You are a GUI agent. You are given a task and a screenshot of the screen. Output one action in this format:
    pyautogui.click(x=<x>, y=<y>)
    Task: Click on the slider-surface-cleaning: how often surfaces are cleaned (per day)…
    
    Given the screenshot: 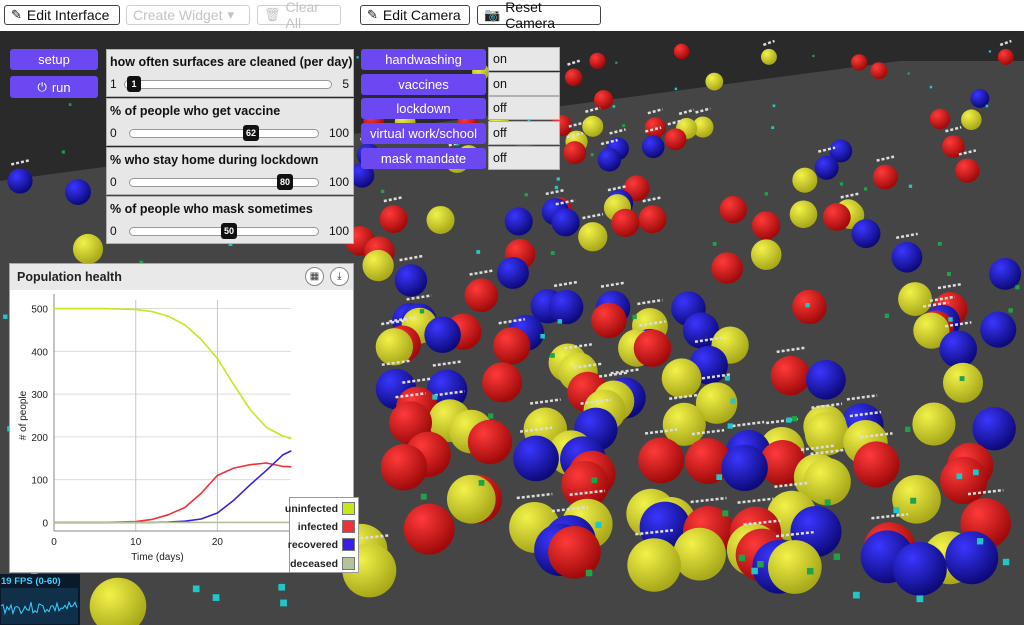 What is the action you would take?
    pyautogui.click(x=230, y=73)
    